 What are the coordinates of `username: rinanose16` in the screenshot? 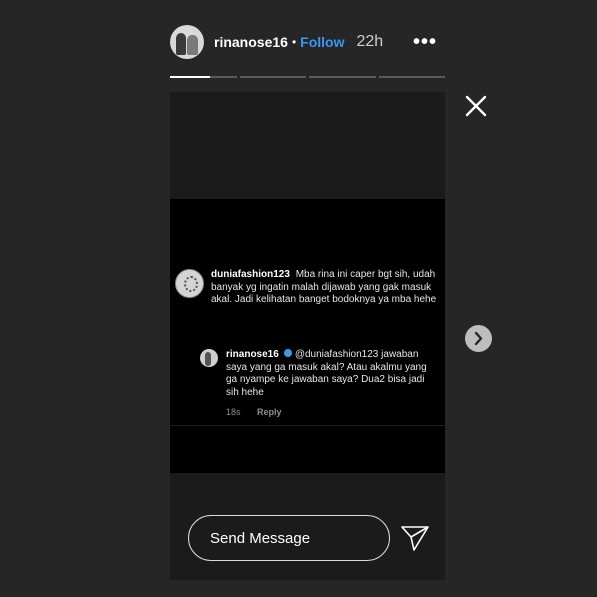 It's located at (251, 42).